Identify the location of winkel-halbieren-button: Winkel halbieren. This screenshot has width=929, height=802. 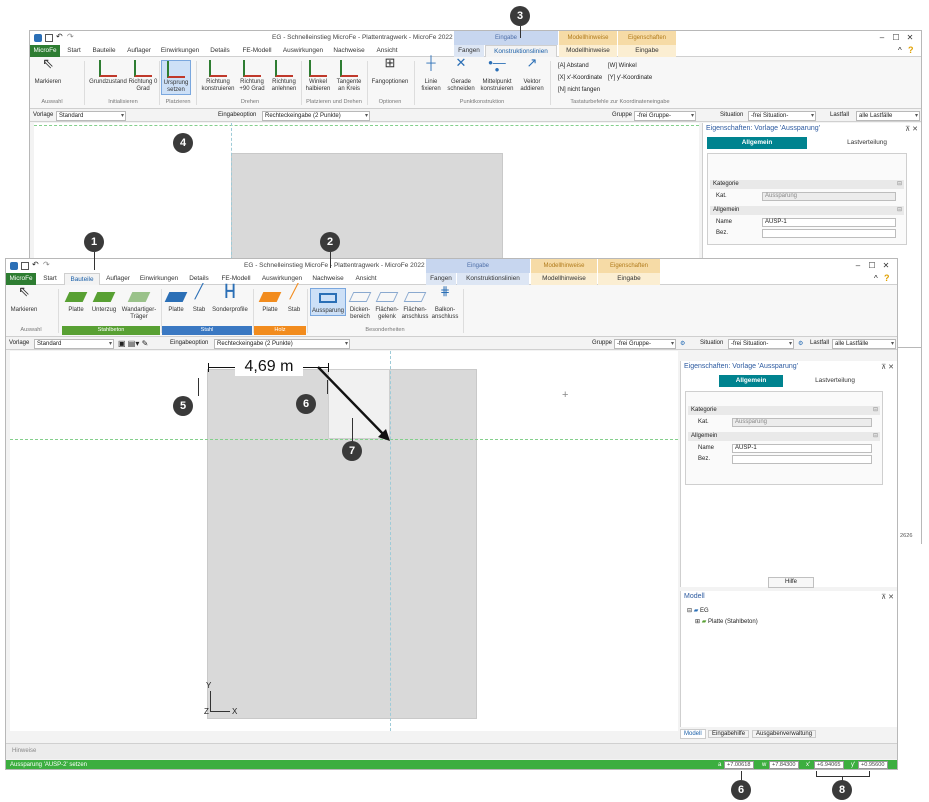
(318, 76).